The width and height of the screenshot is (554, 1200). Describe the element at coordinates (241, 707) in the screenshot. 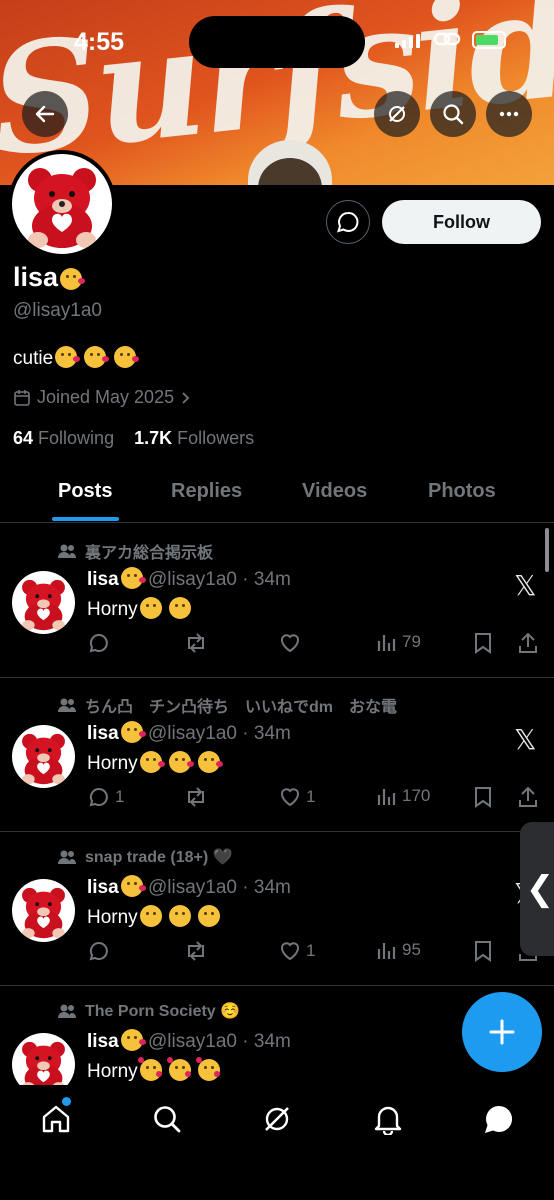

I see `community-name: ちん凸 チン凸待ち いいねでdm おな電` at that location.